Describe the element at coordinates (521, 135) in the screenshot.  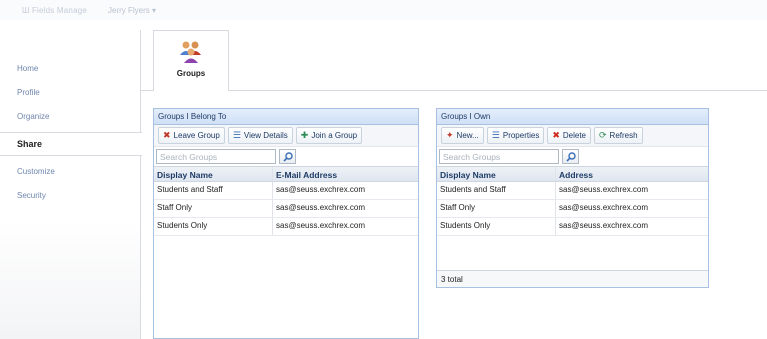
I see `properties-label: Properties` at that location.